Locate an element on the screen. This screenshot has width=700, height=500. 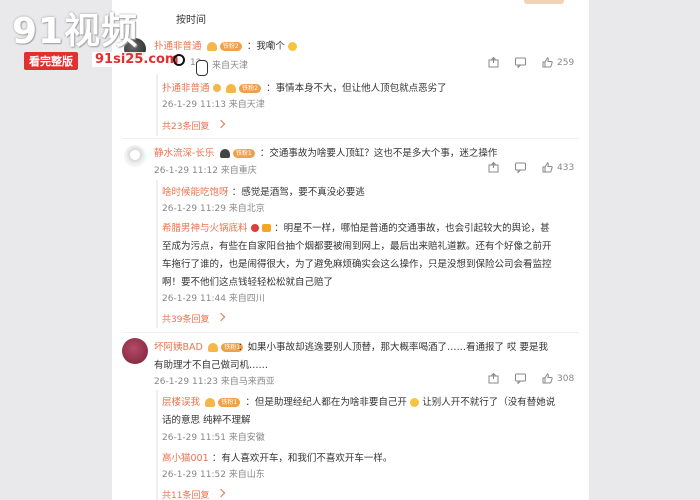
verified-icon is located at coordinates (216, 88).